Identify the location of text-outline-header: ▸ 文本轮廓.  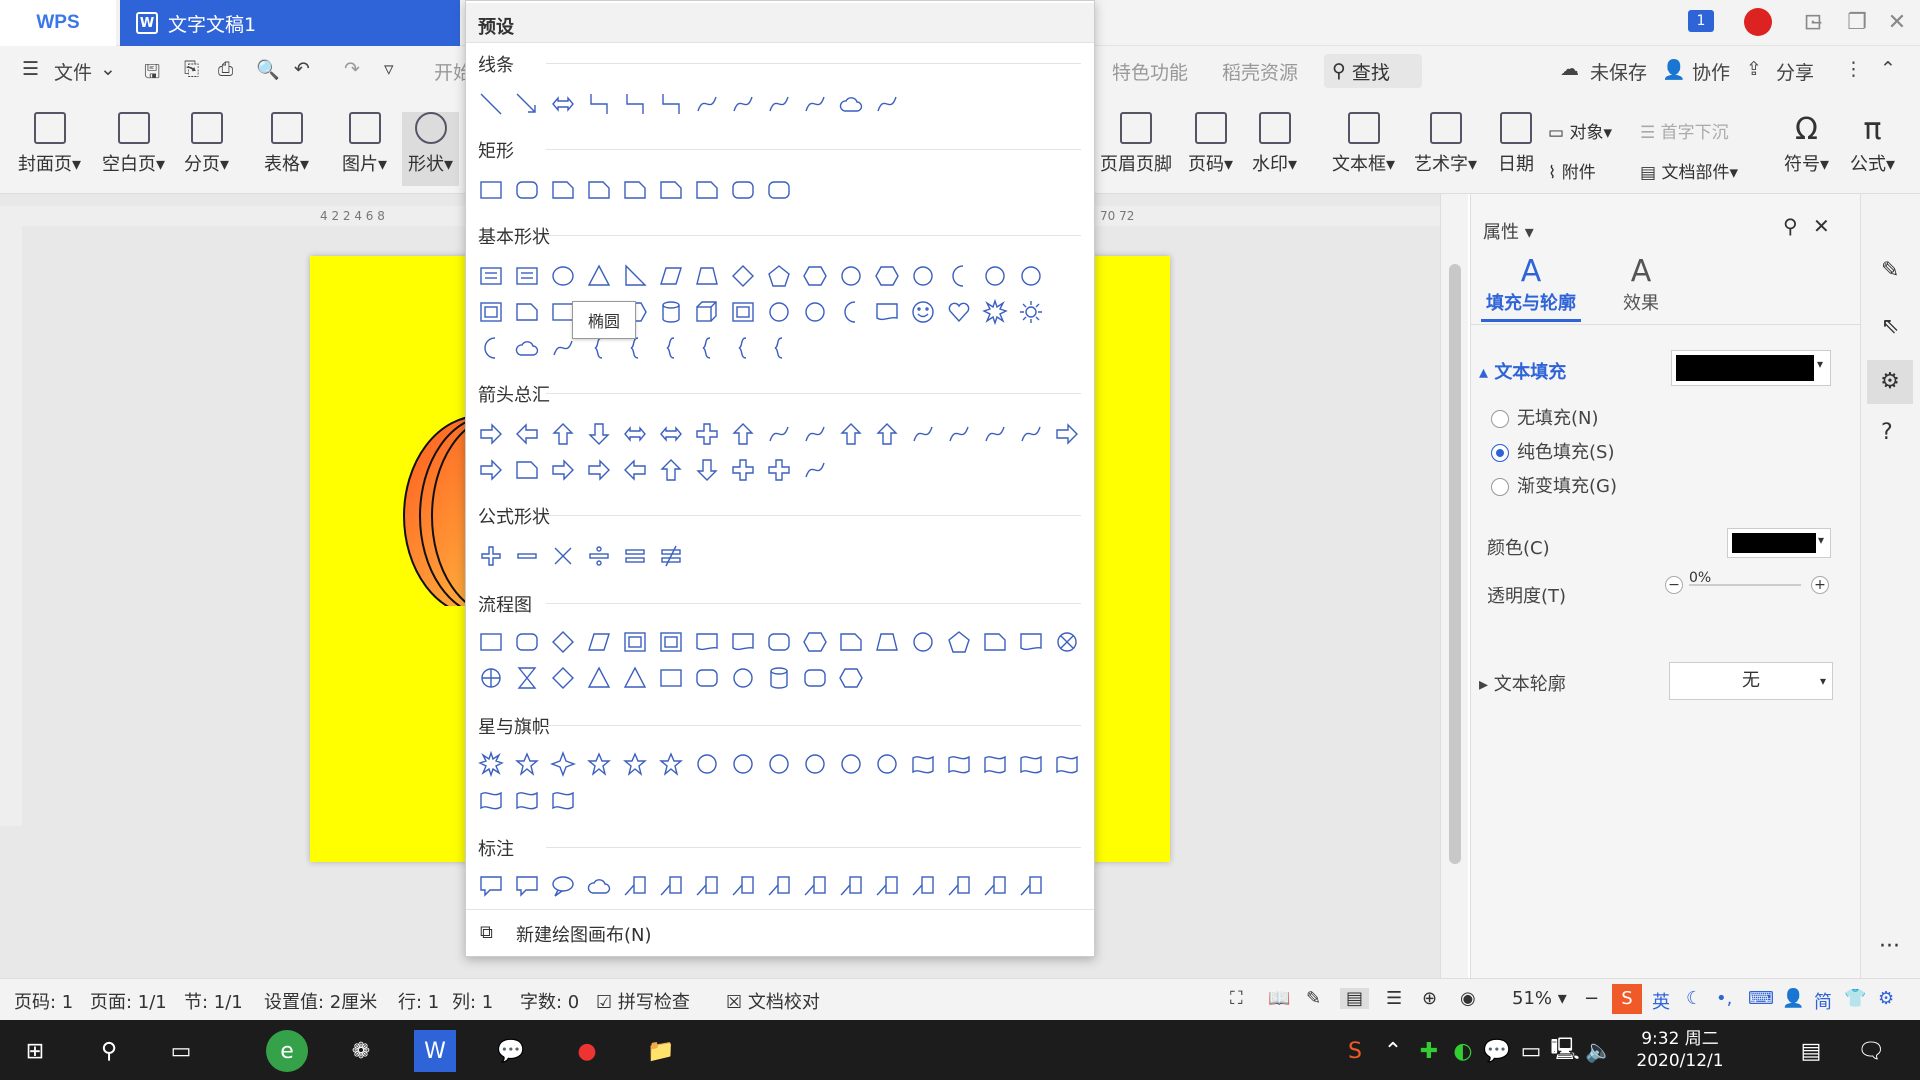
(1522, 683).